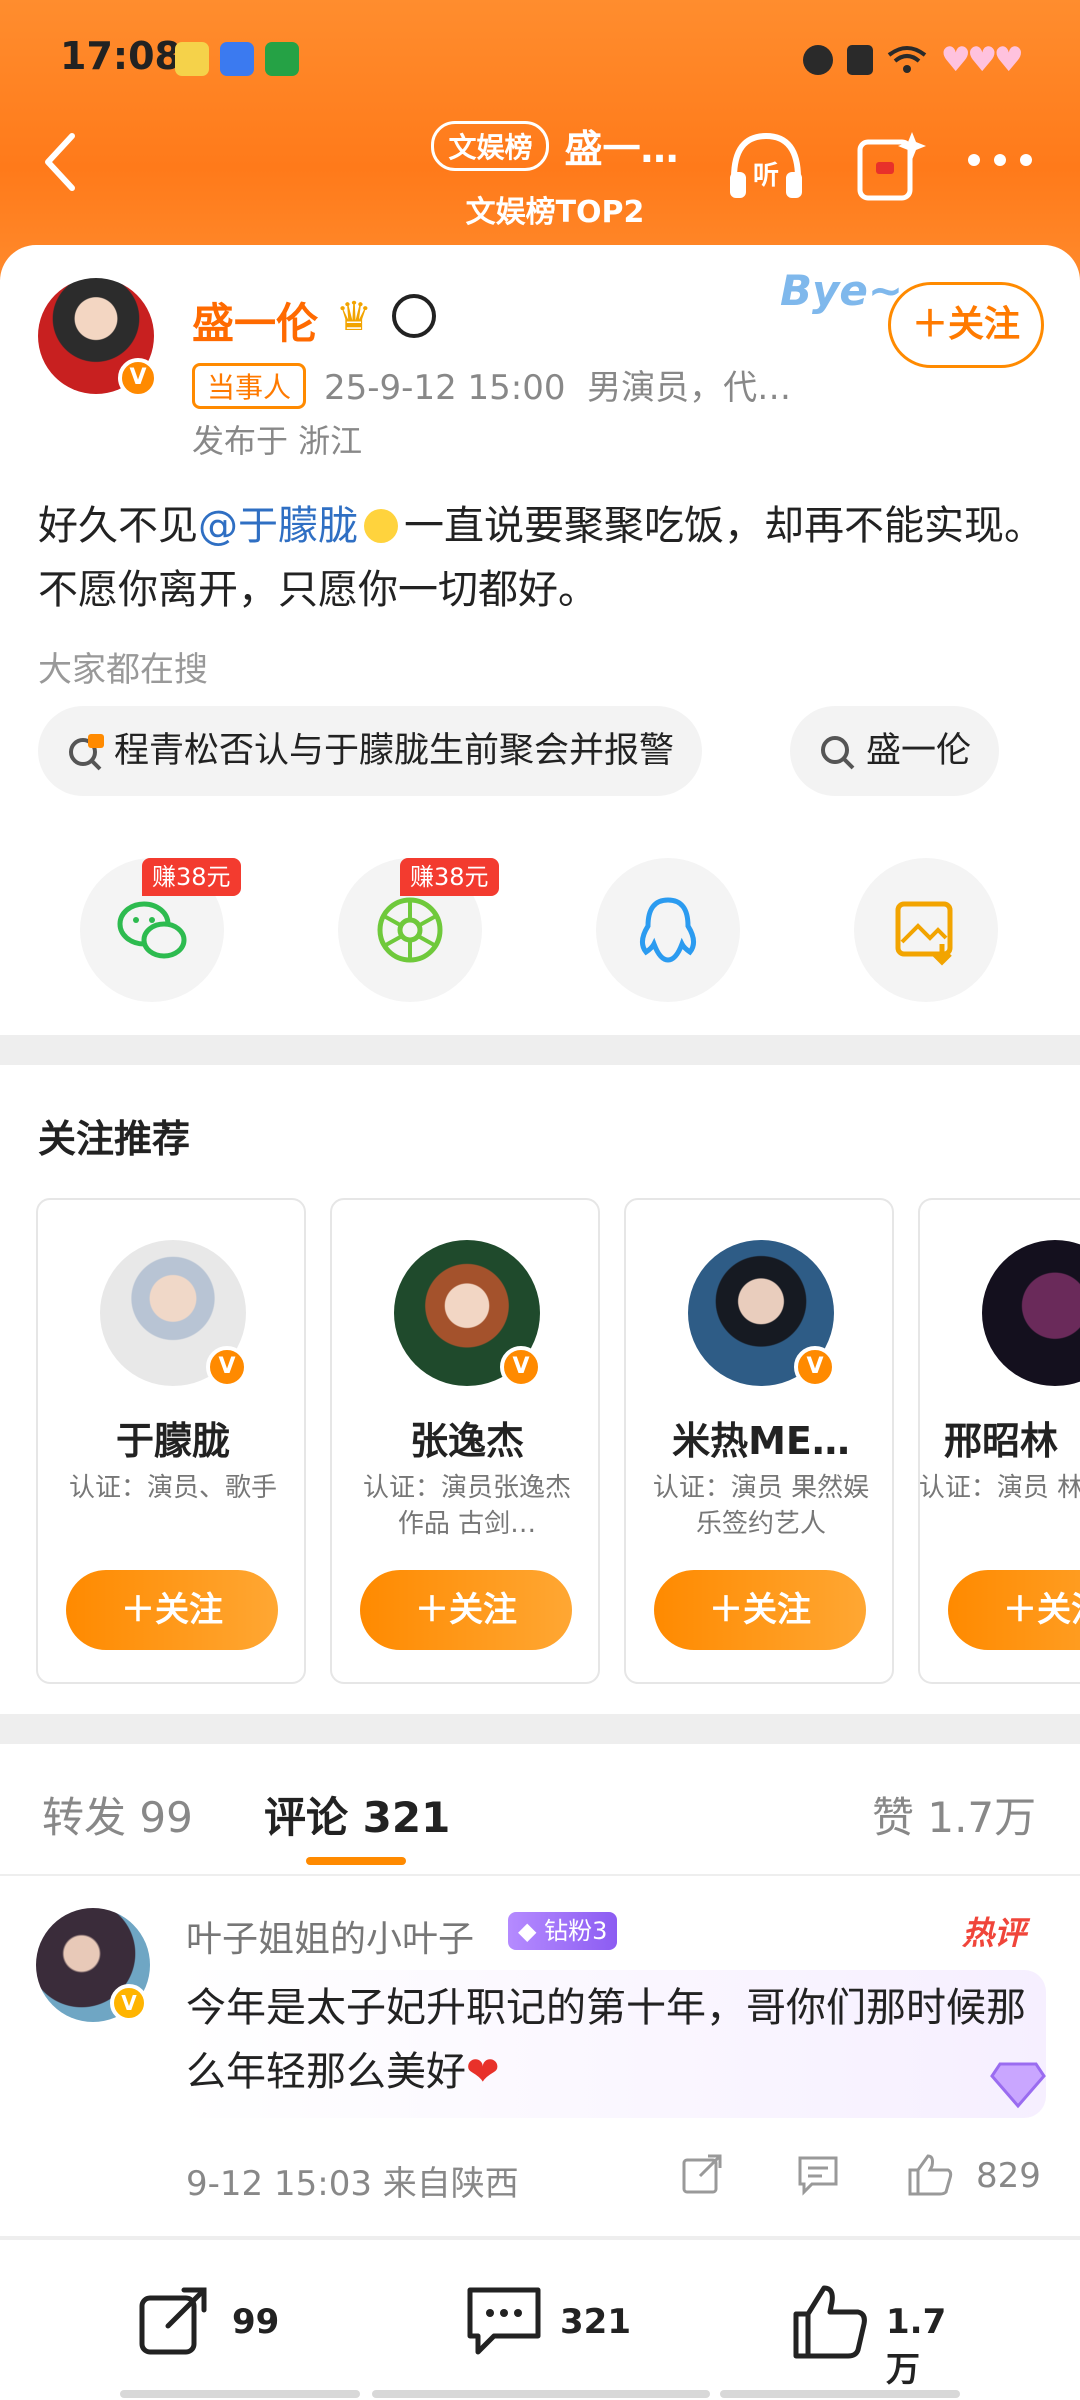 The height and width of the screenshot is (2400, 1080). Describe the element at coordinates (702, 2174) in the screenshot. I see `share-icon` at that location.